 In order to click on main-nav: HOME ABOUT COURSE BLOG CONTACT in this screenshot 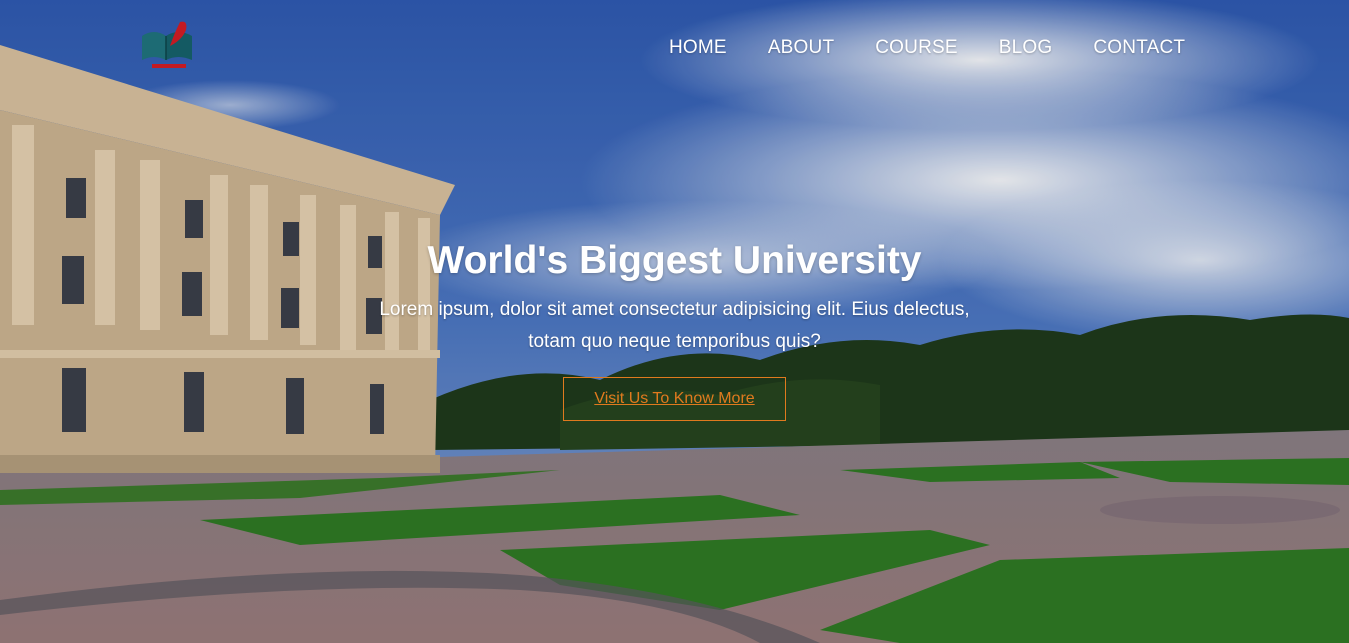, I will do `click(927, 48)`.